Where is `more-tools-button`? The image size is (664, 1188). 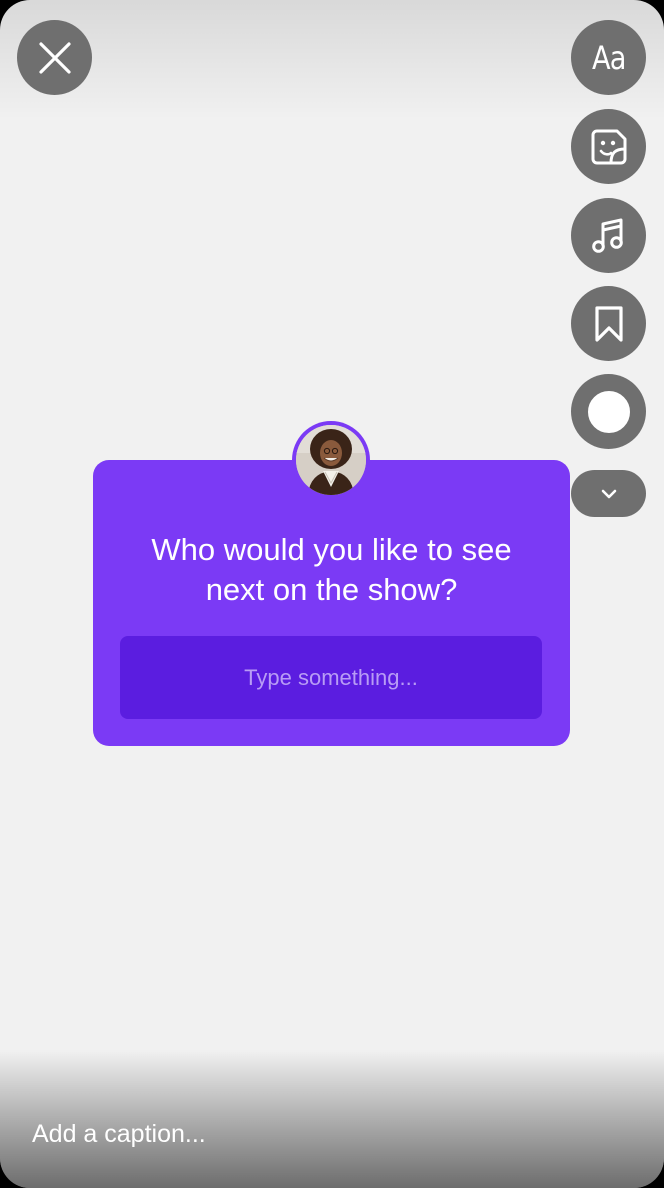
more-tools-button is located at coordinates (608, 493).